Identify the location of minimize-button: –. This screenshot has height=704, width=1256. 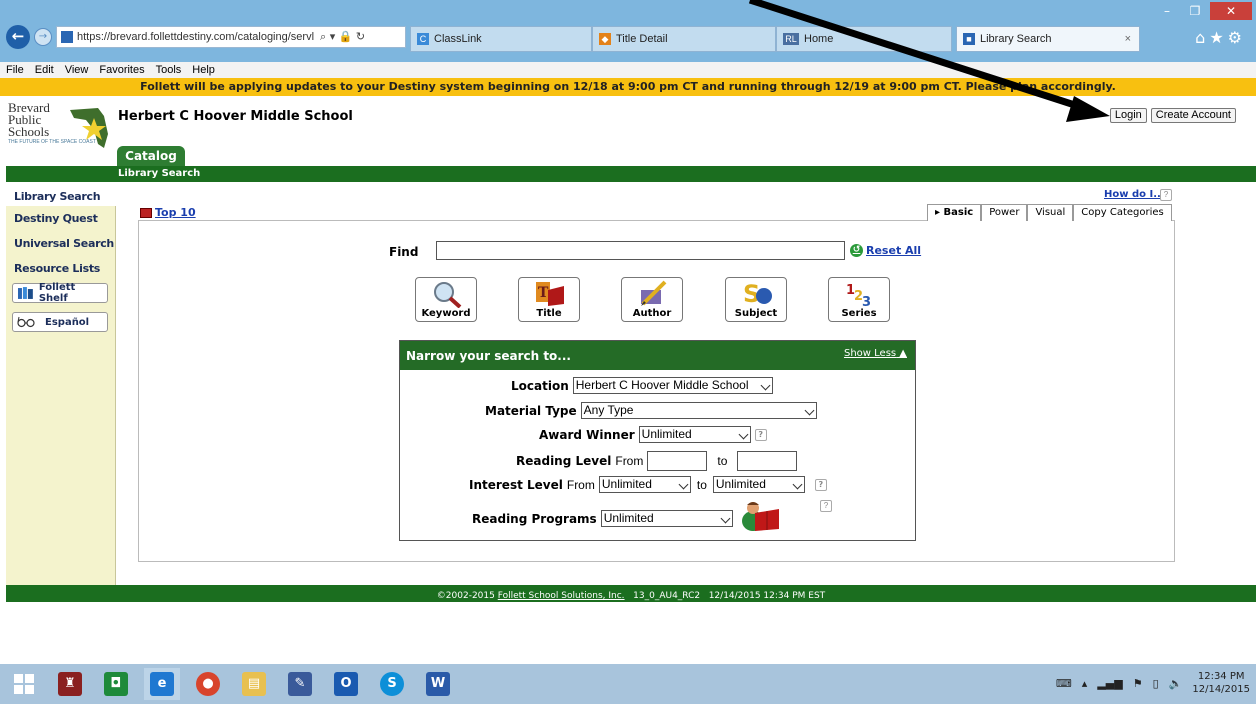
(1167, 11).